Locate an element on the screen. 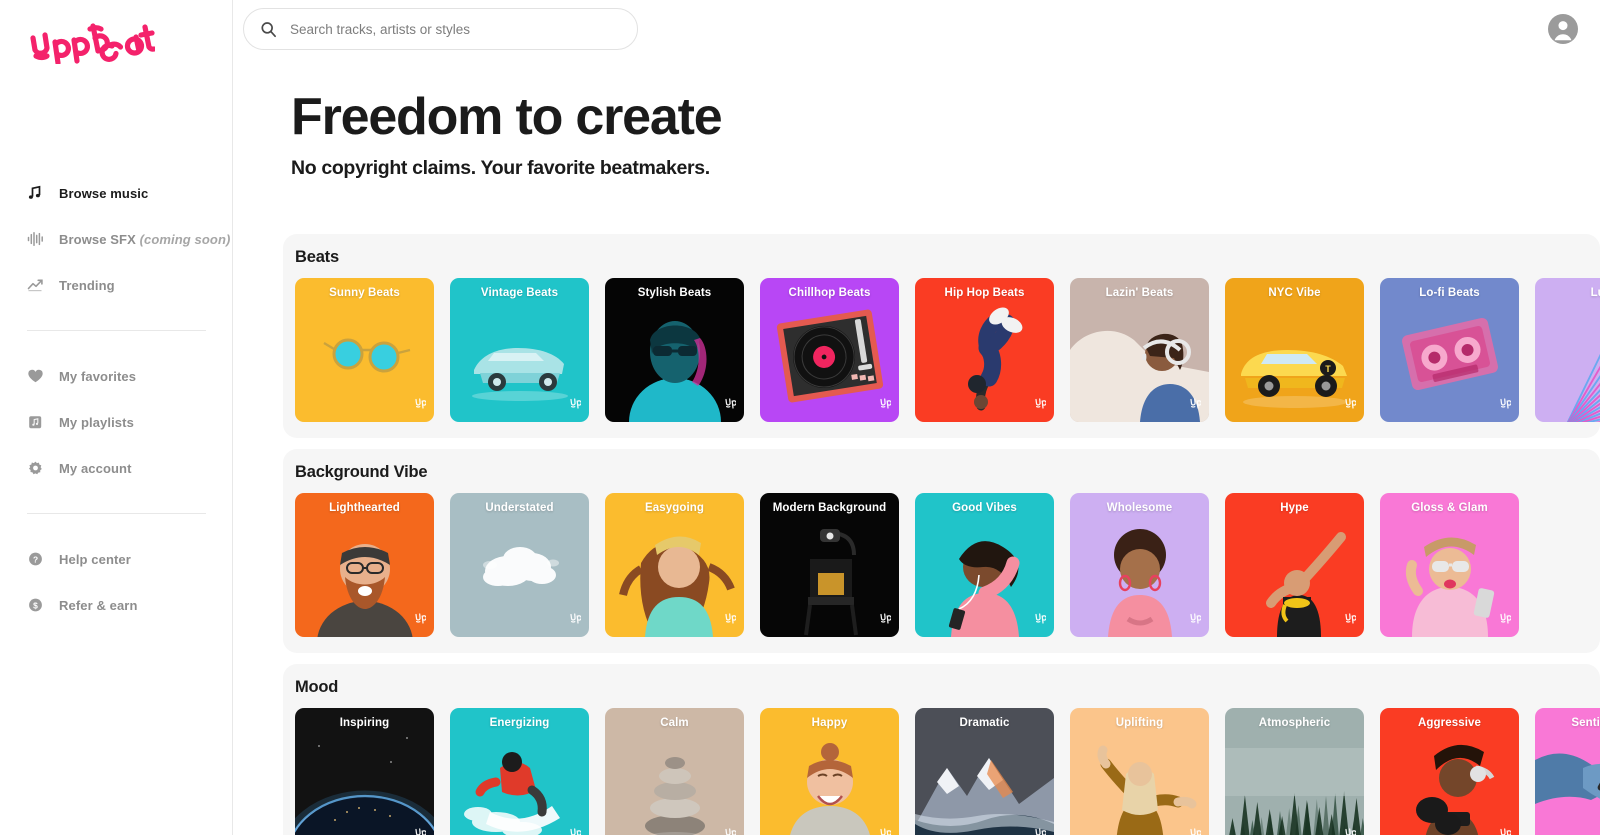 This screenshot has height=835, width=1600. sidebar-item-my-playlists: My playlists is located at coordinates (116, 422).